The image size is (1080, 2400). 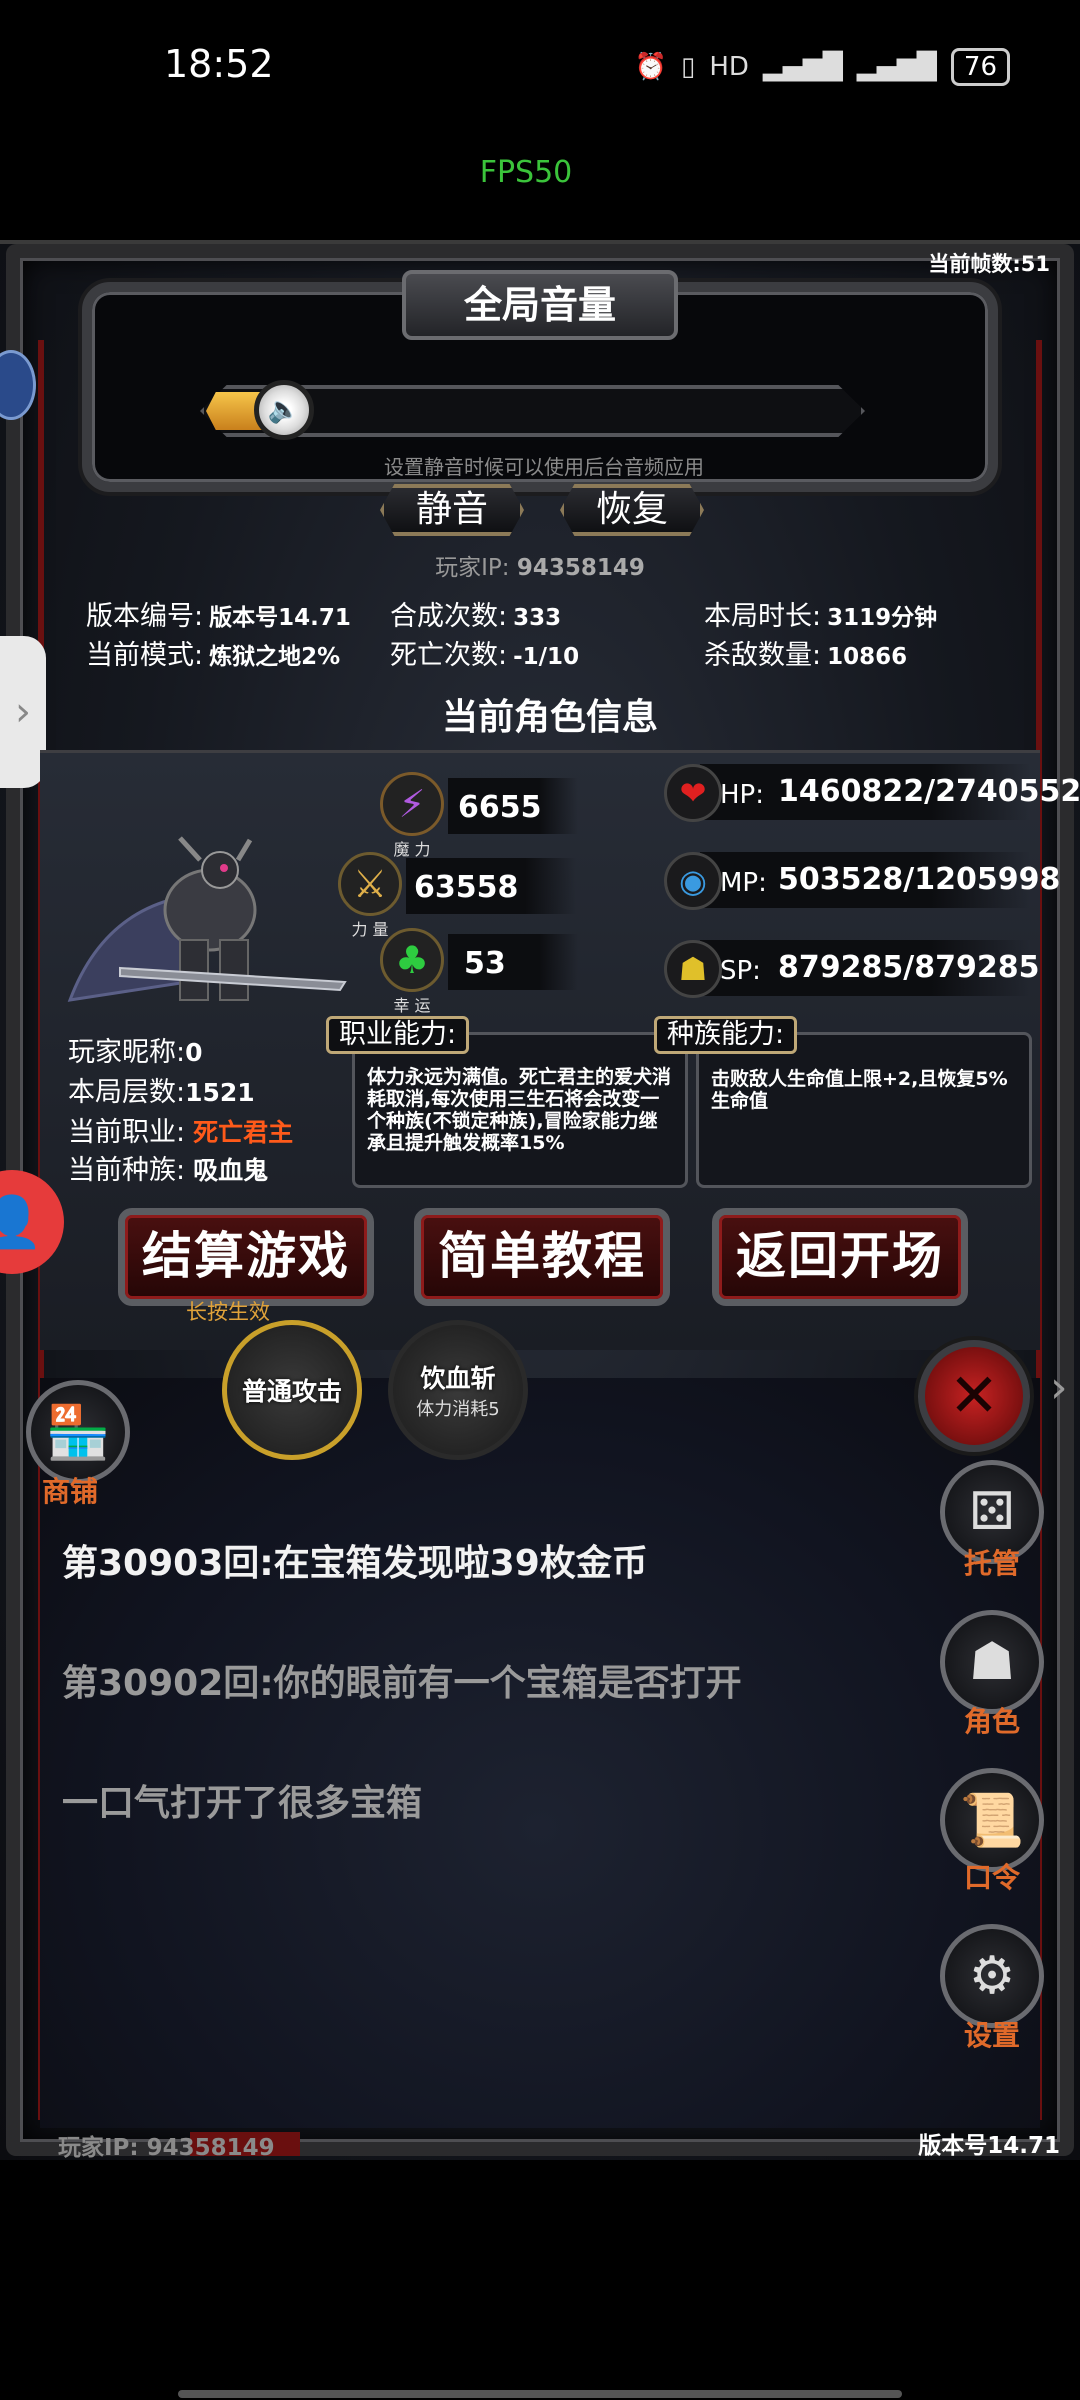 What do you see at coordinates (284, 410) in the screenshot?
I see `speaker-icon: 🔈` at bounding box center [284, 410].